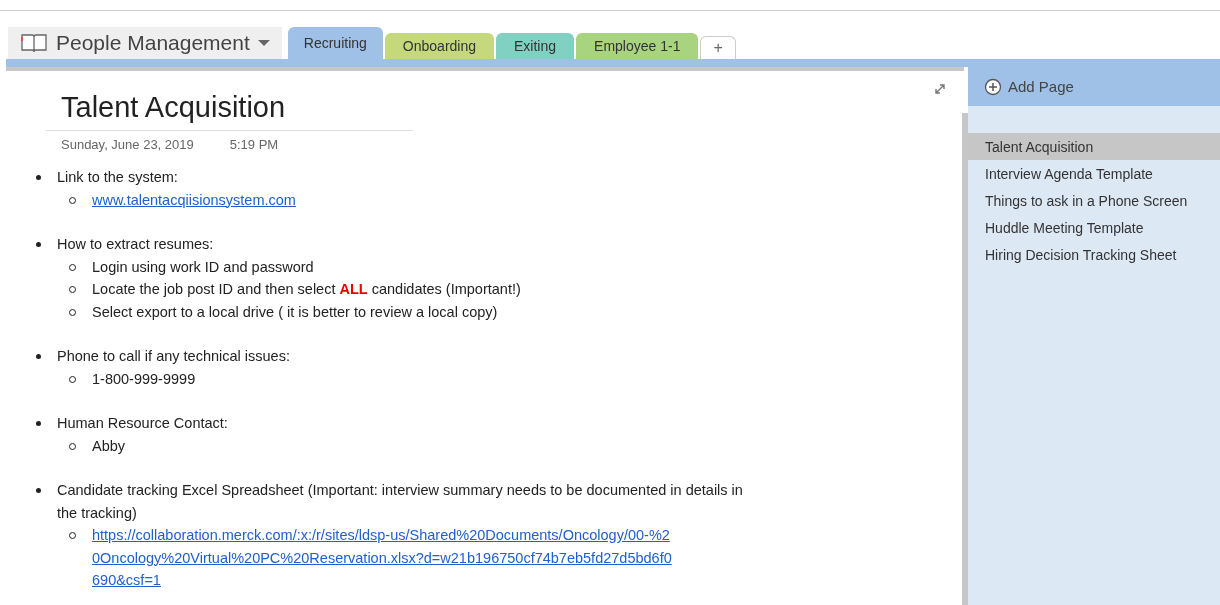  Describe the element at coordinates (400, 502) in the screenshot. I see `bullet-text: Candidate tracking Excel Spreadsheet (Important: interview summary needs to be documented in details in the tracking)` at that location.